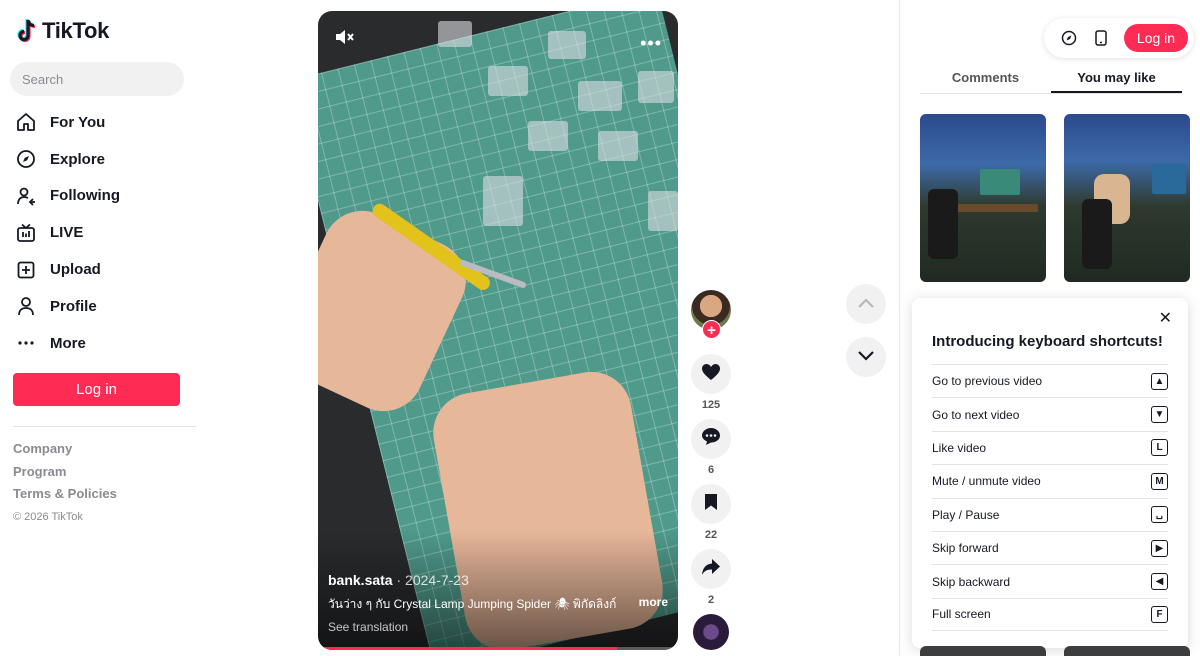 This screenshot has width=1200, height=656. I want to click on shortcut-row: Full screen F, so click(1050, 614).